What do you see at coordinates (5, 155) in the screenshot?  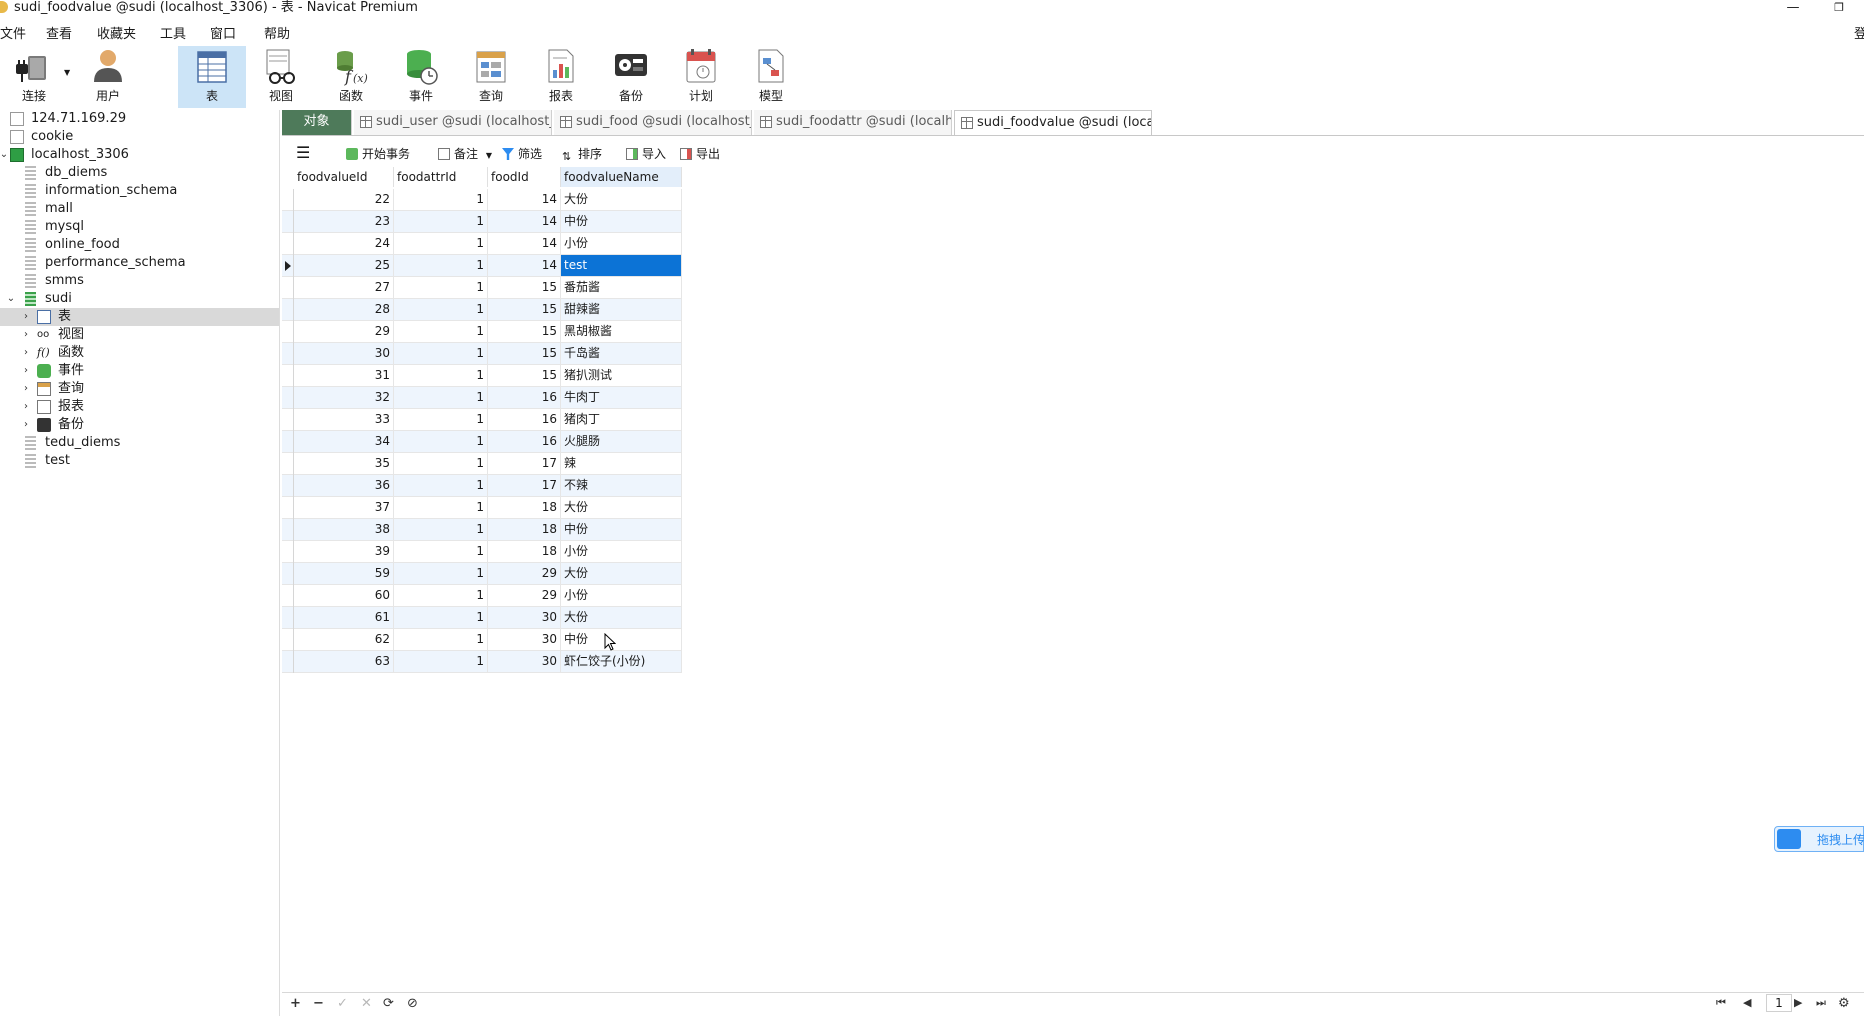 I see `chevron-down-icon: ⌄` at bounding box center [5, 155].